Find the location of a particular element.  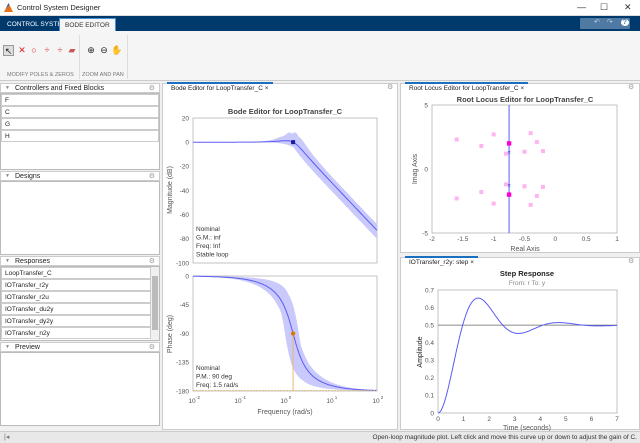

step-axes is located at coordinates (527, 351).